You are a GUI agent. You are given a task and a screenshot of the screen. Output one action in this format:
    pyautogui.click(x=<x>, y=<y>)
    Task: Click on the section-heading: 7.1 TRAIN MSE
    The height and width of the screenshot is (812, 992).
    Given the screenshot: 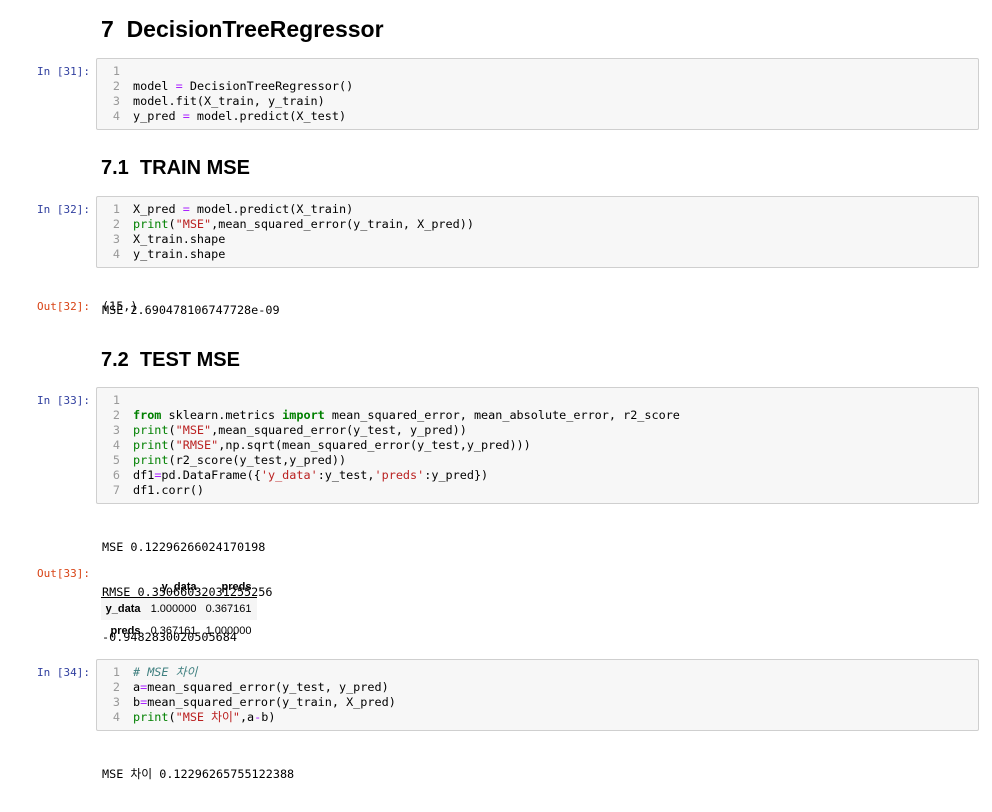 What is the action you would take?
    pyautogui.click(x=175, y=168)
    